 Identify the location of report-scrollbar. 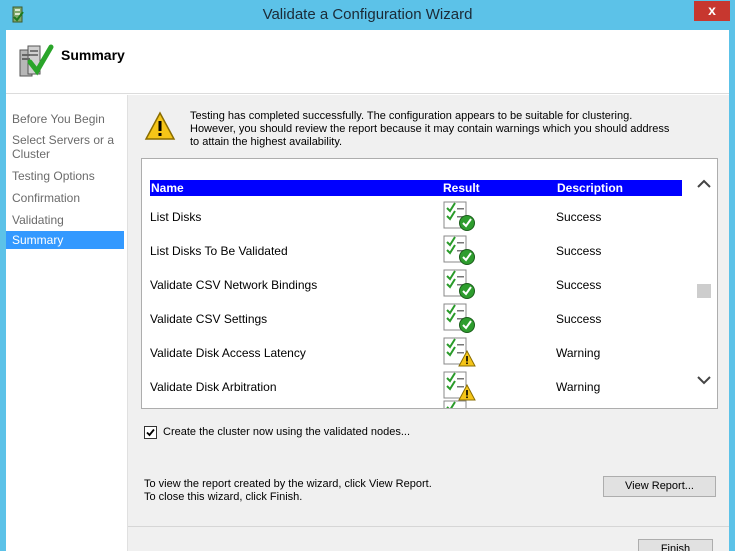
(704, 284).